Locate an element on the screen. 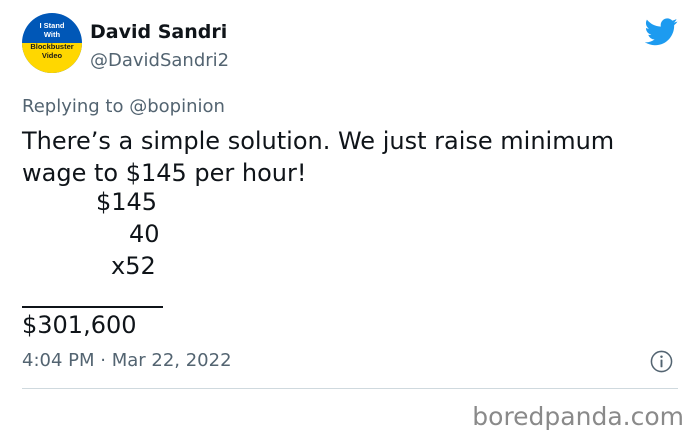 Image resolution: width=700 pixels, height=441 pixels. author-handle: @DavidSandri2 is located at coordinates (159, 61).